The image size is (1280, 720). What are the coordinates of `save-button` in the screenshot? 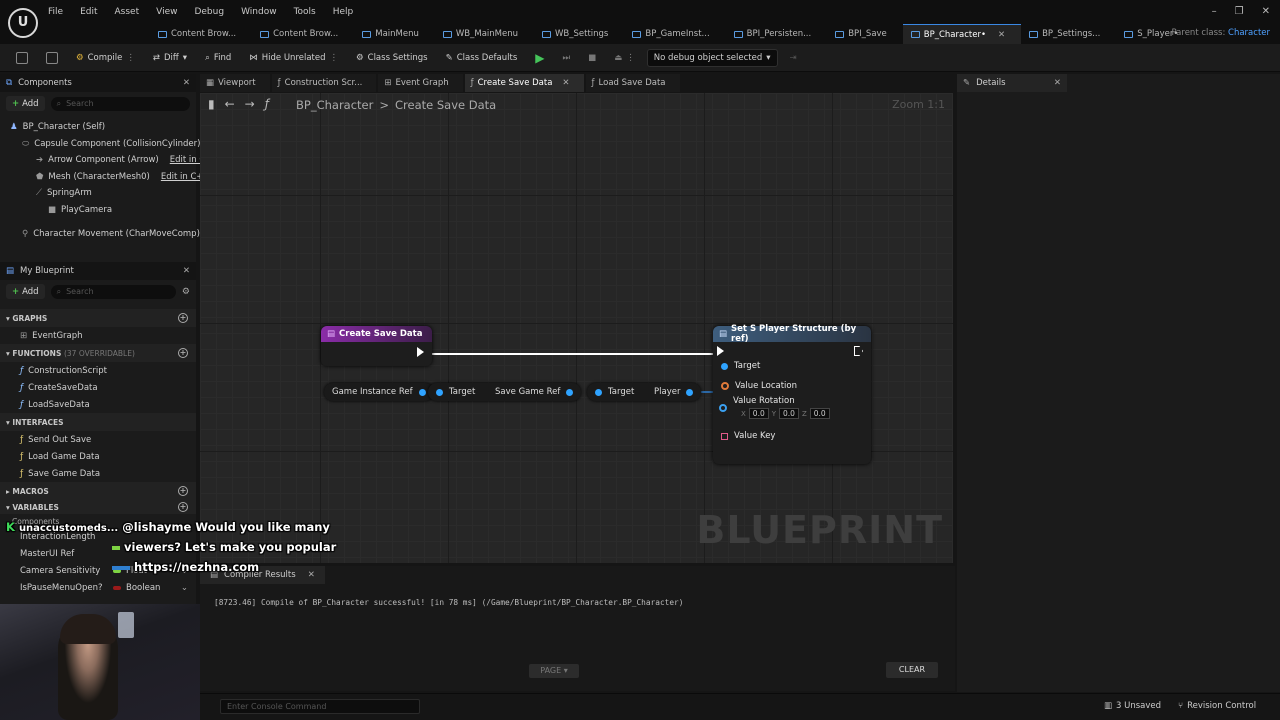 It's located at (22, 58).